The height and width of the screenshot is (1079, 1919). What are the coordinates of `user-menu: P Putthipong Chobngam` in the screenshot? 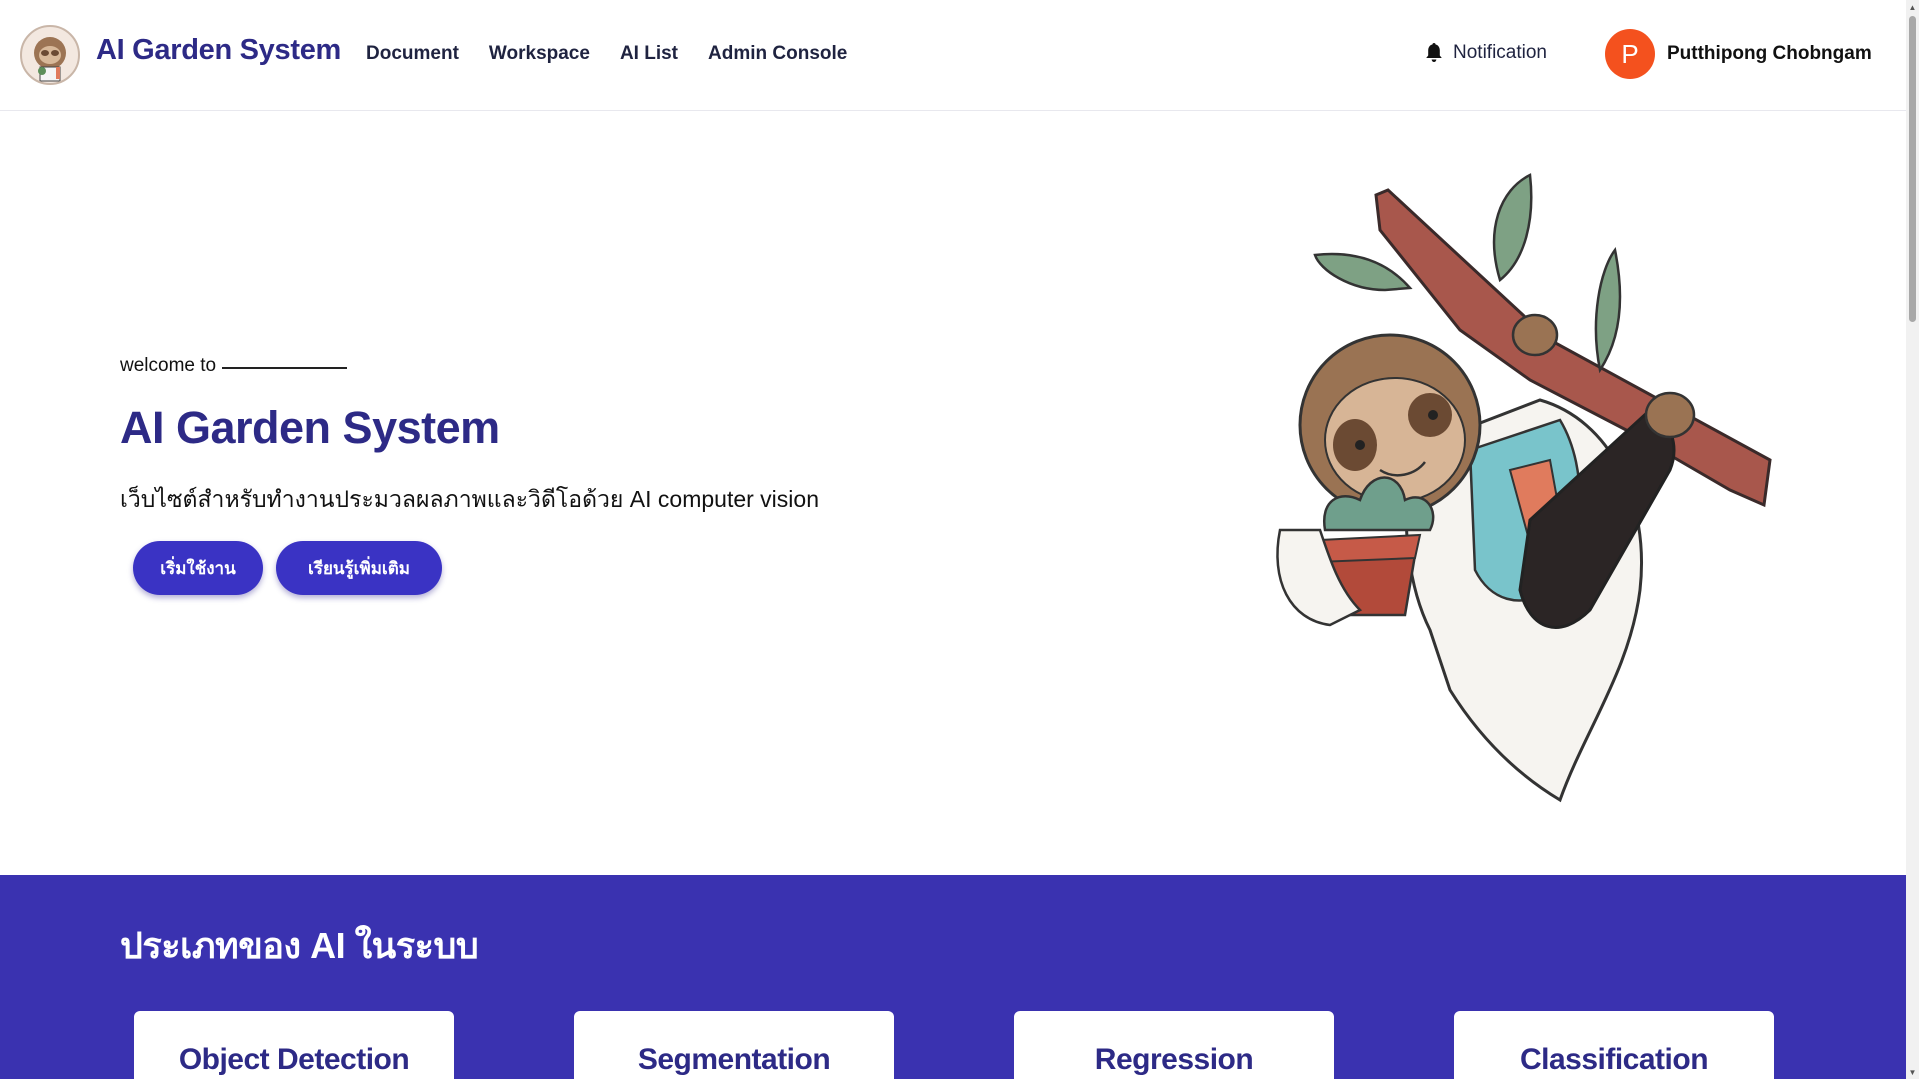 It's located at (1738, 54).